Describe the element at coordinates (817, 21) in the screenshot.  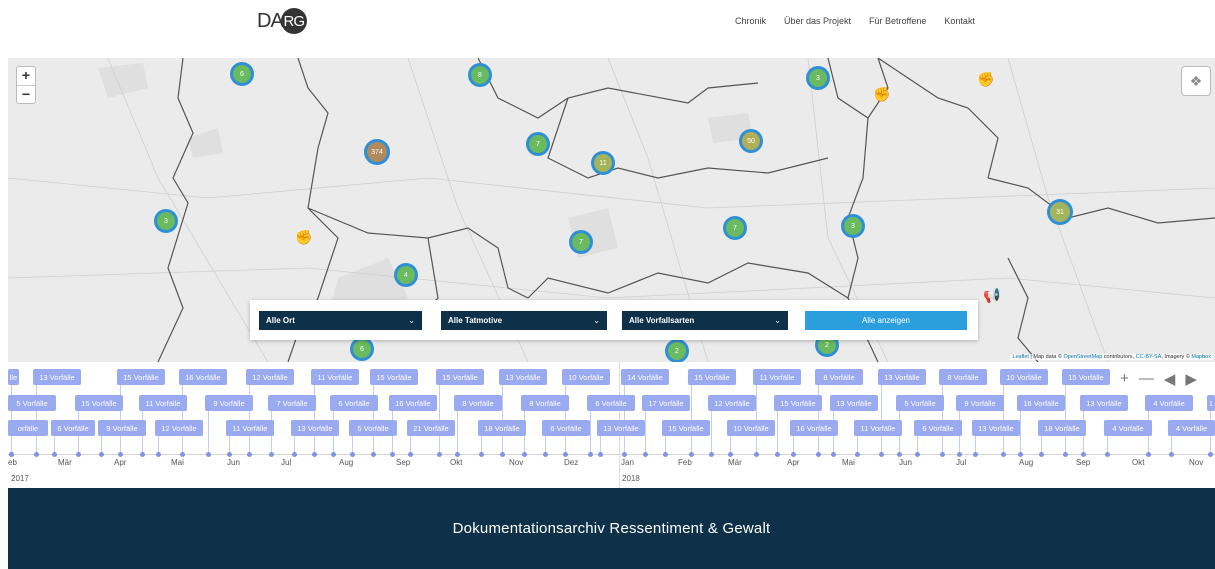
I see `nav-ueber-das-projekt: Über das Projekt` at that location.